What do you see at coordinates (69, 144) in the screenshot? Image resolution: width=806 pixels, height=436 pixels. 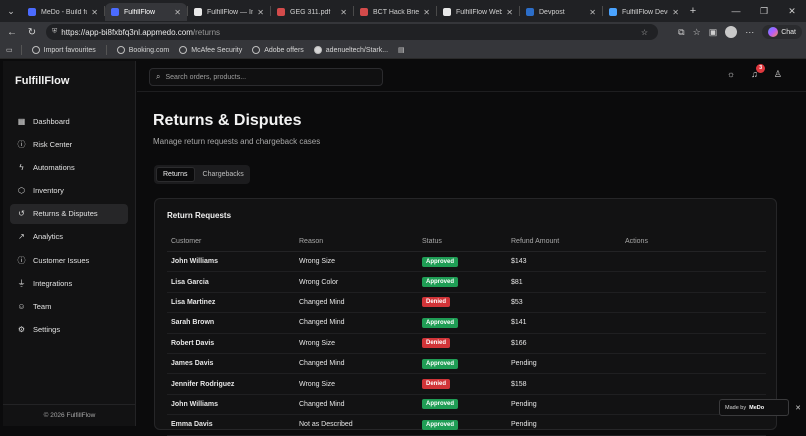 I see `sidebar-item-risk-center: ⓘ Risk Center` at bounding box center [69, 144].